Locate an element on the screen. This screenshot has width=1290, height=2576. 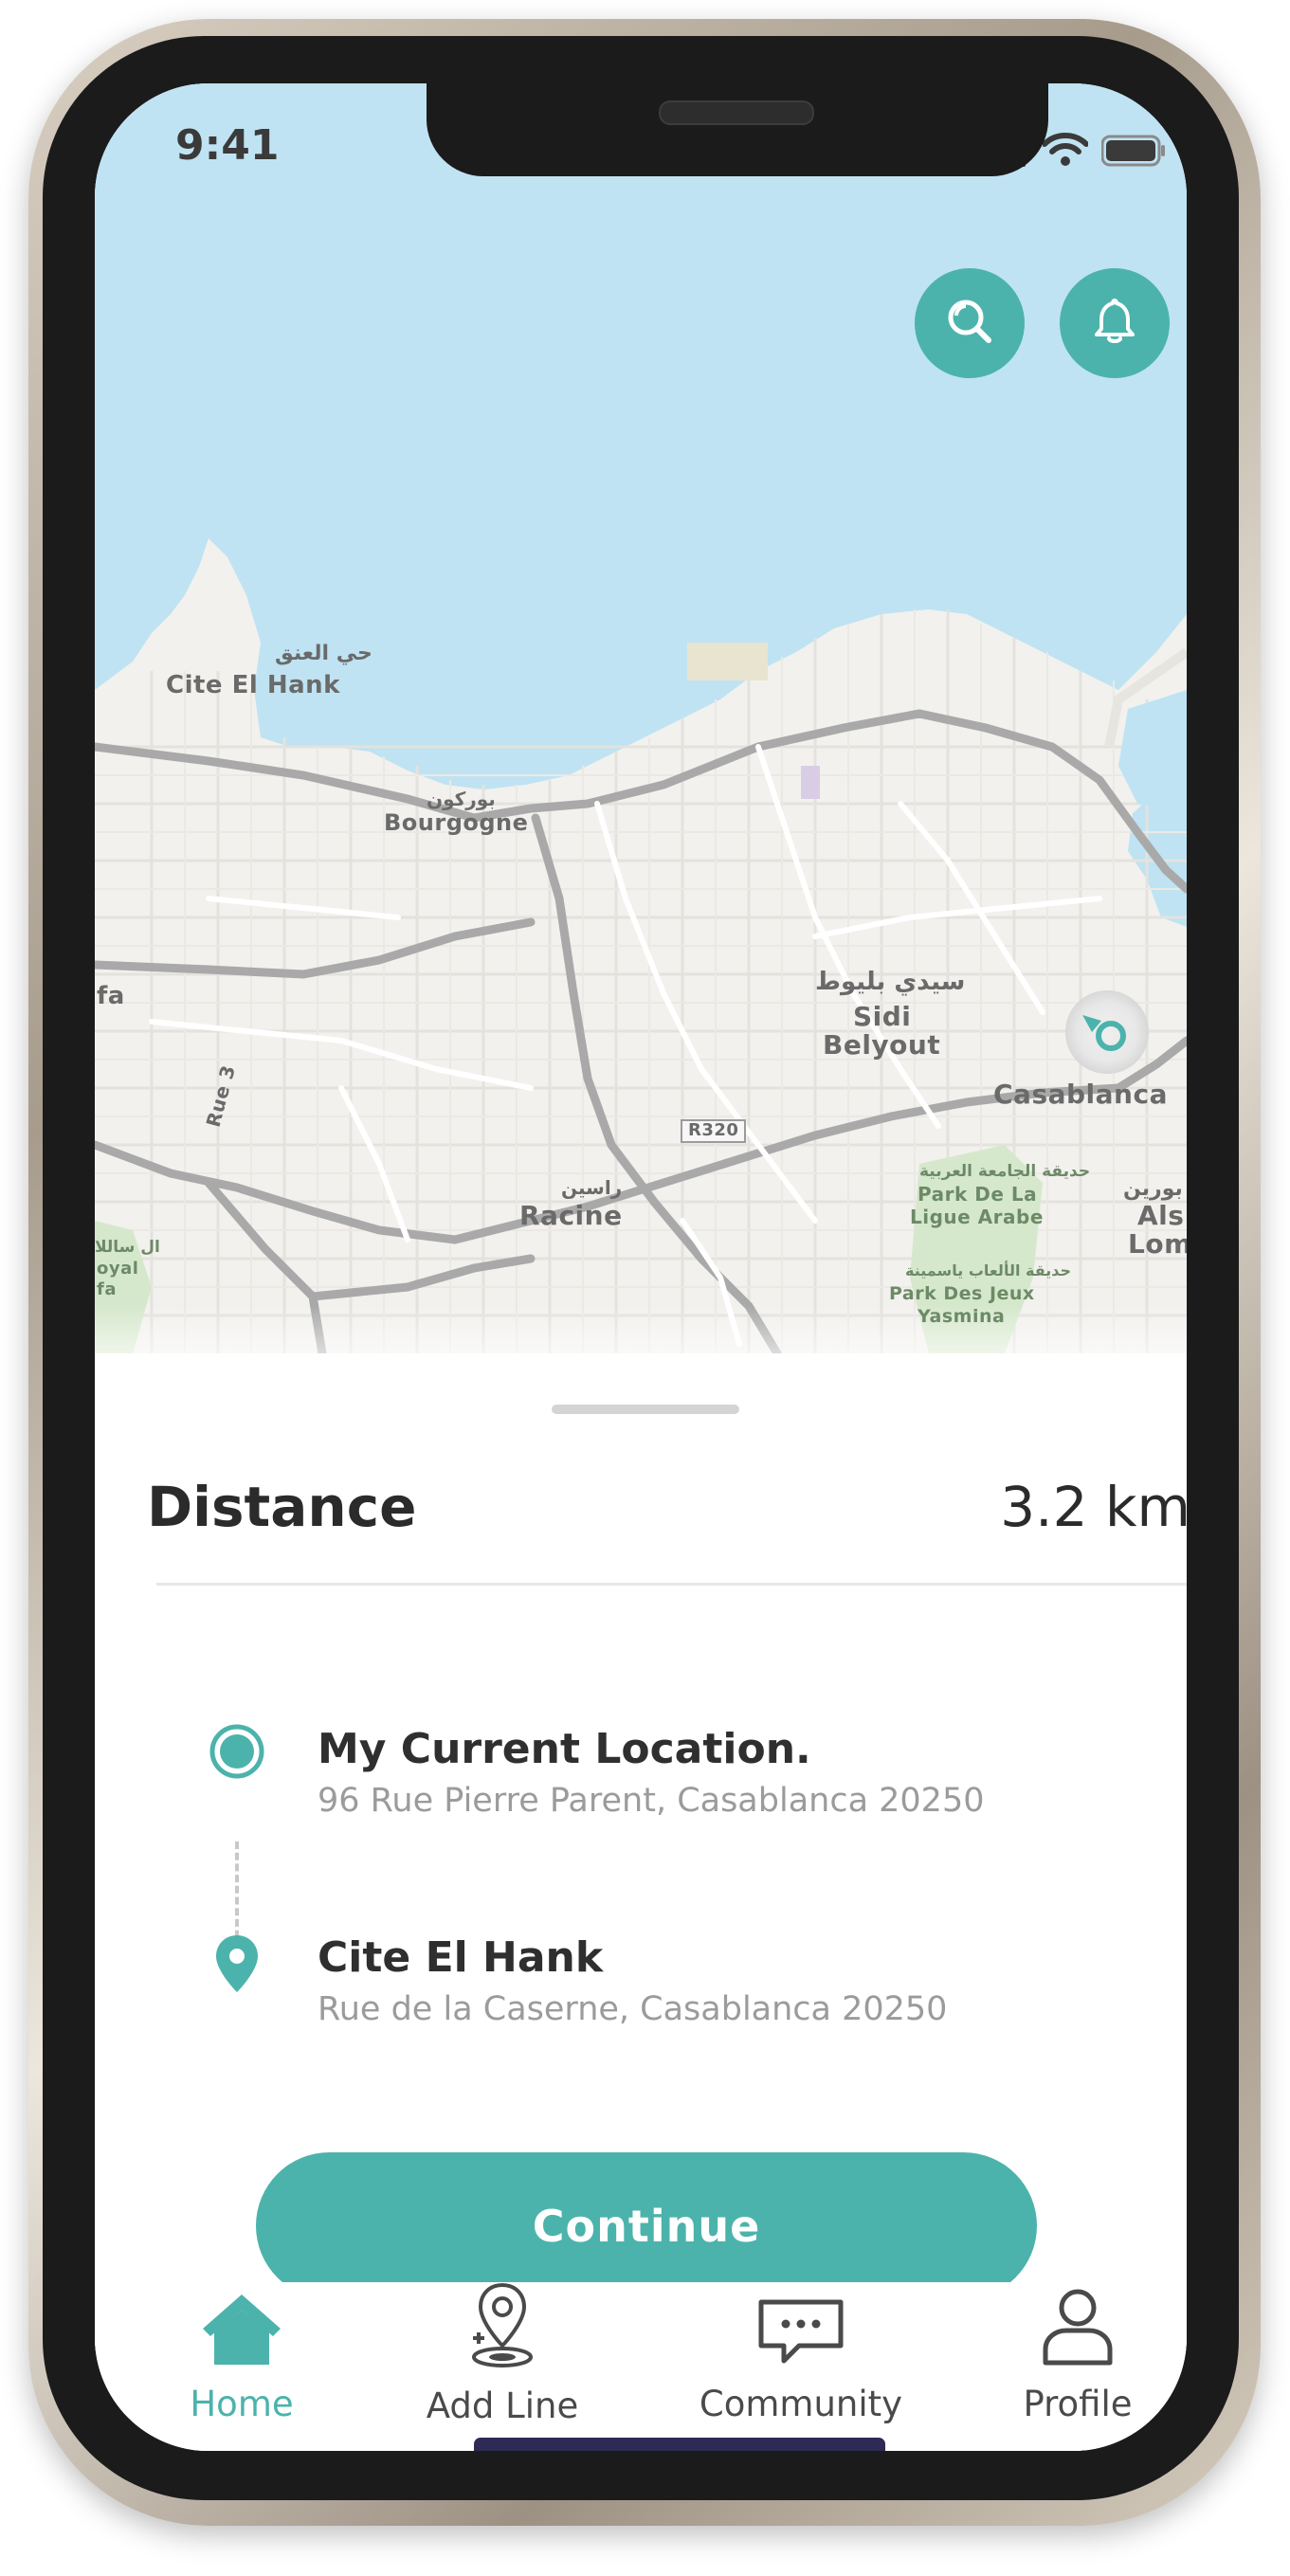
status-time: 9:41 is located at coordinates (227, 145).